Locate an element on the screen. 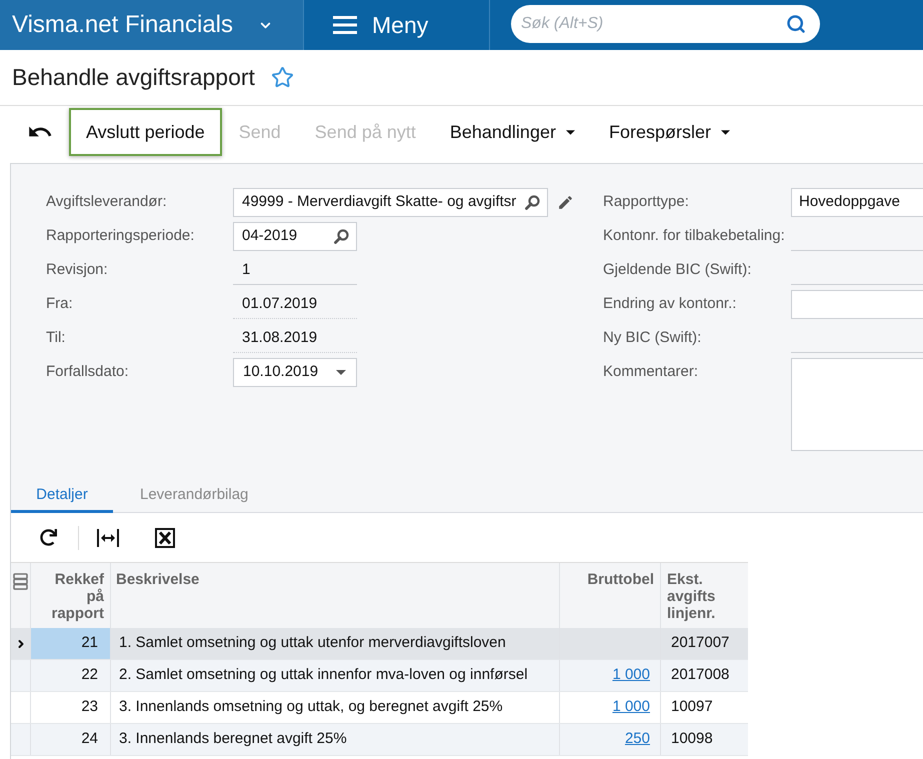 The image size is (923, 759). column-header: Ekst. avgifts linjenr. is located at coordinates (698, 596).